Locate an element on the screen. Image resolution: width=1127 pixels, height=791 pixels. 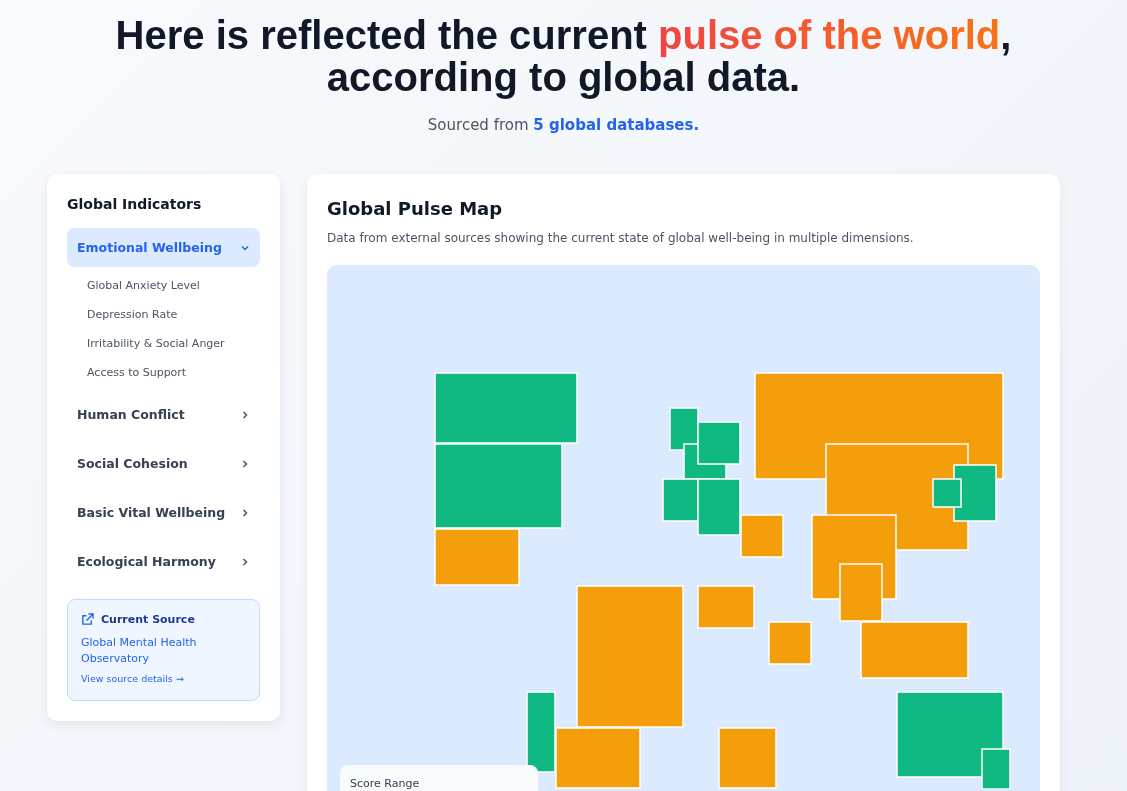
source-details-link: View source details → is located at coordinates (132, 678).